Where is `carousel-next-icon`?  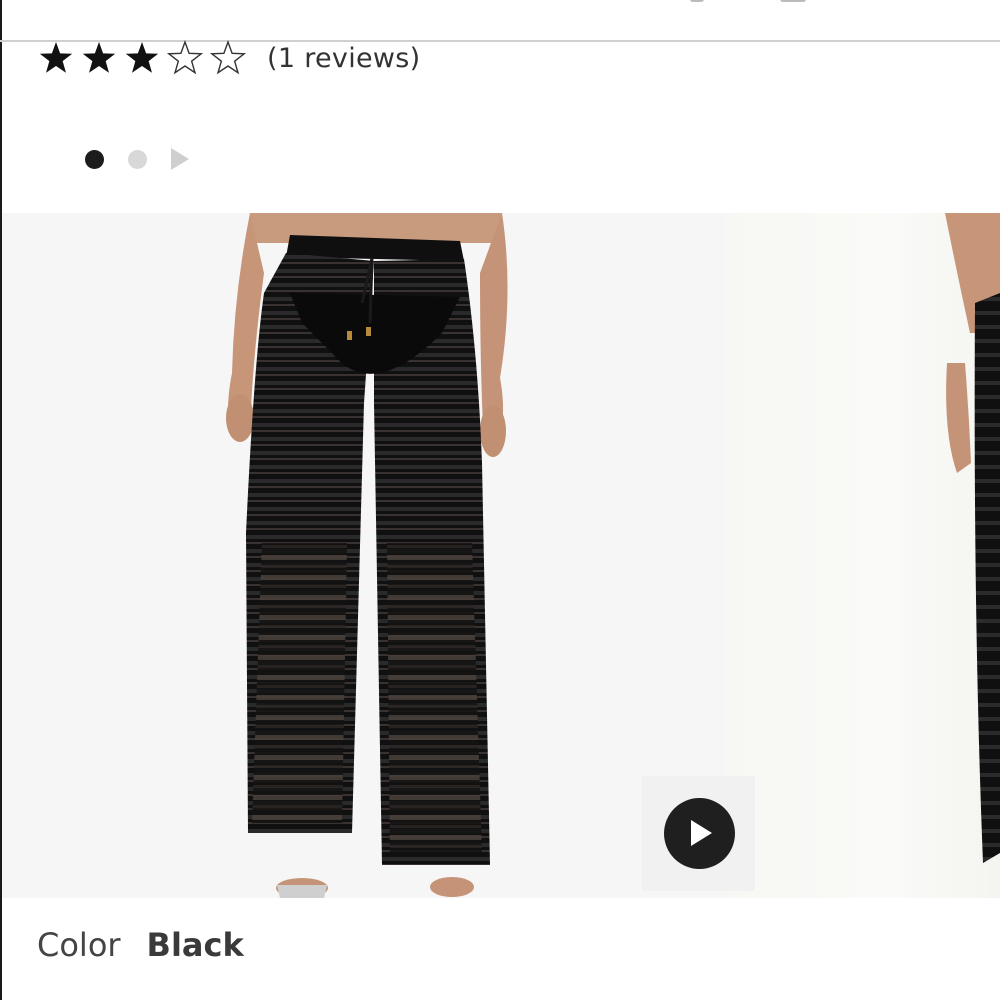
carousel-next-icon is located at coordinates (180, 159).